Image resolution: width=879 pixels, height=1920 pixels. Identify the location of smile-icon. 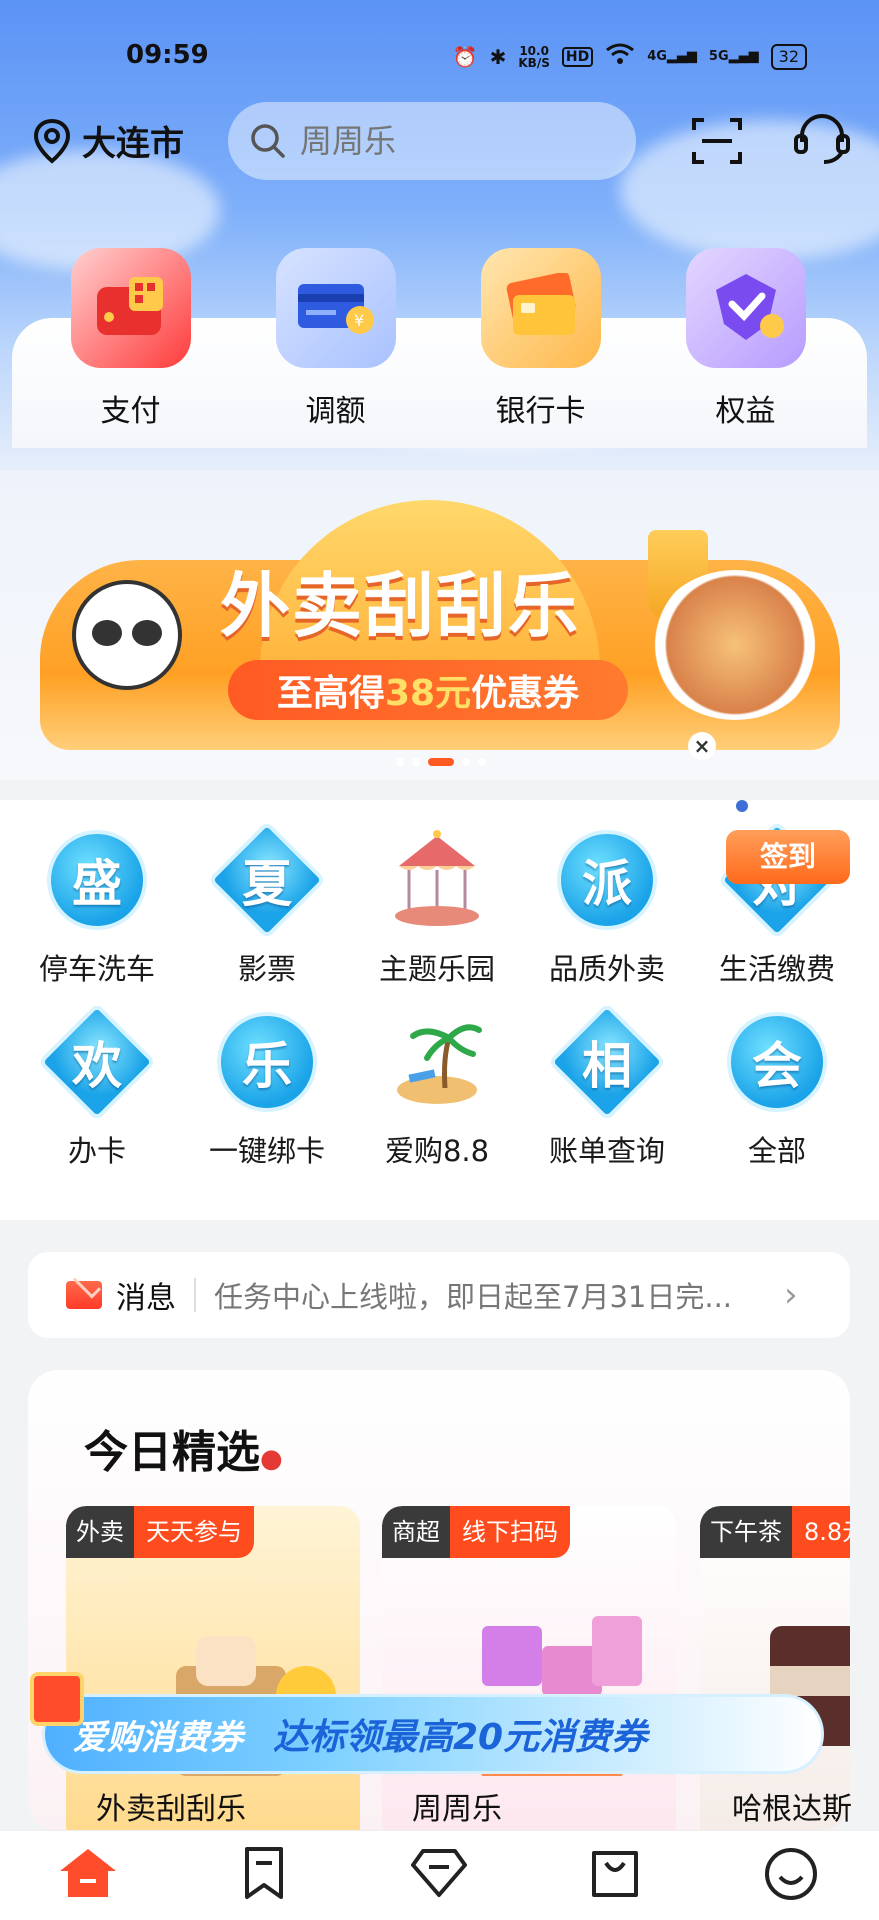
(791, 1874).